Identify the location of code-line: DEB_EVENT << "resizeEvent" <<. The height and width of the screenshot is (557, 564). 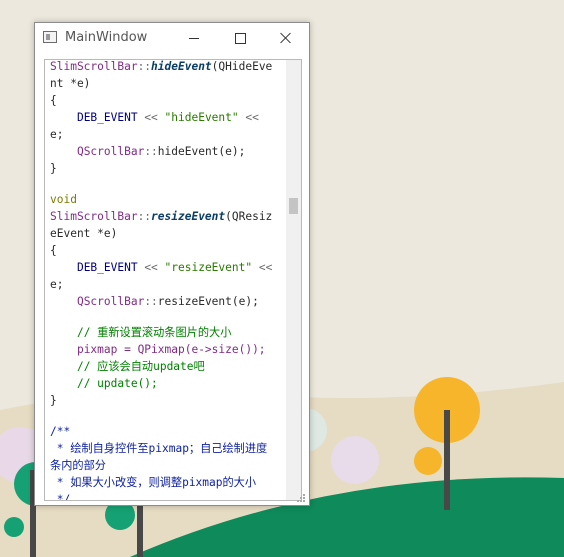
(174, 267).